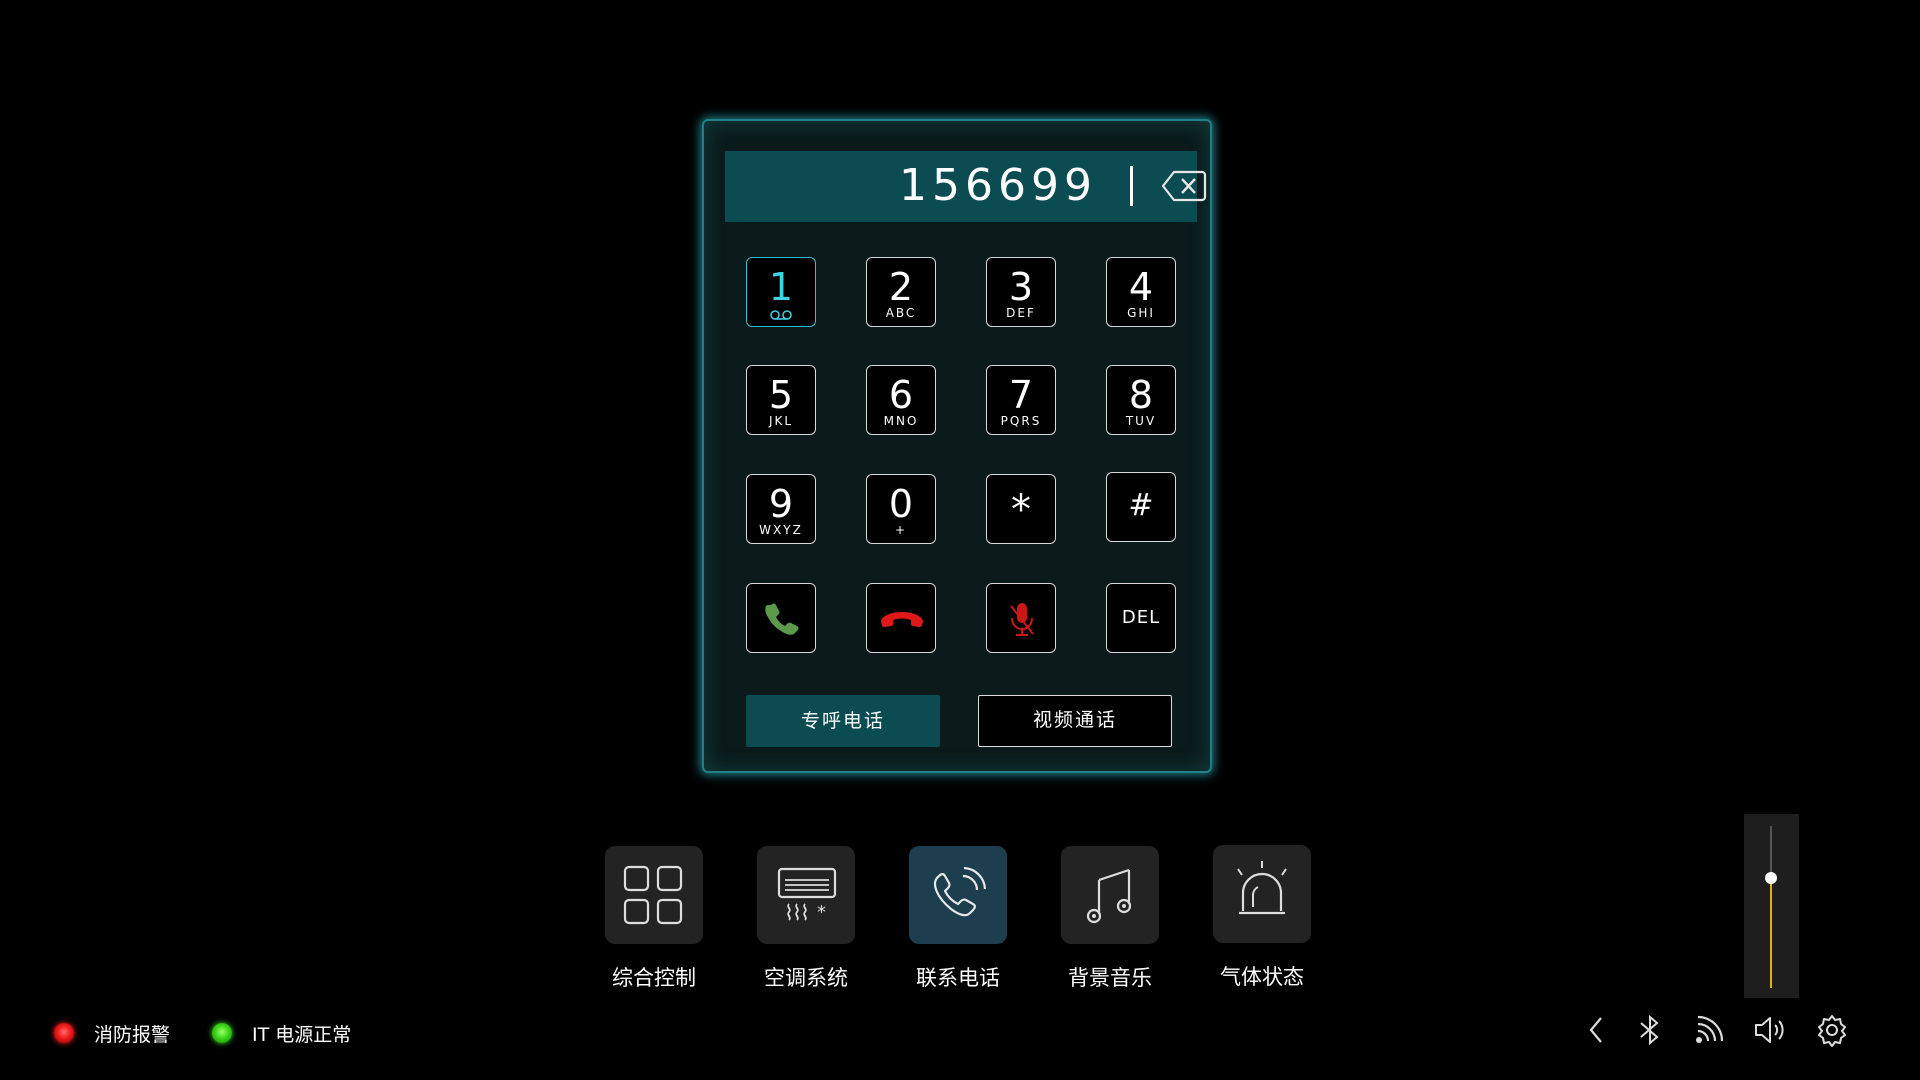 The image size is (1920, 1080). What do you see at coordinates (1708, 1030) in the screenshot?
I see `wireless-icon` at bounding box center [1708, 1030].